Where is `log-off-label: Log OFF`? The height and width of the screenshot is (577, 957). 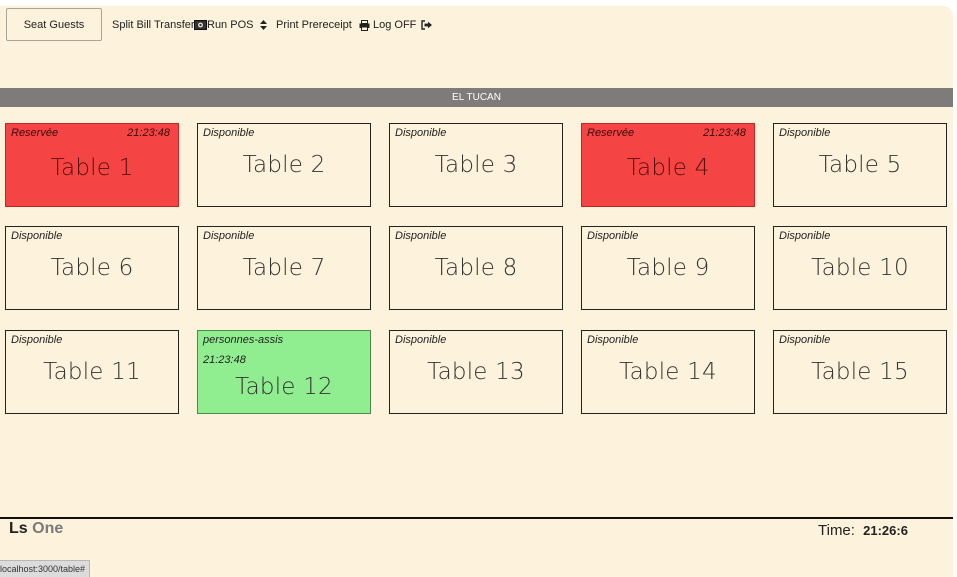
log-off-label: Log OFF is located at coordinates (395, 25).